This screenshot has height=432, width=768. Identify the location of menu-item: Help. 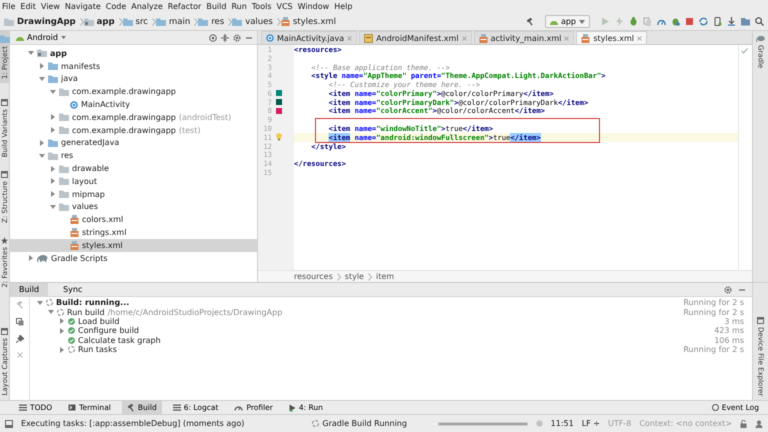
(343, 6).